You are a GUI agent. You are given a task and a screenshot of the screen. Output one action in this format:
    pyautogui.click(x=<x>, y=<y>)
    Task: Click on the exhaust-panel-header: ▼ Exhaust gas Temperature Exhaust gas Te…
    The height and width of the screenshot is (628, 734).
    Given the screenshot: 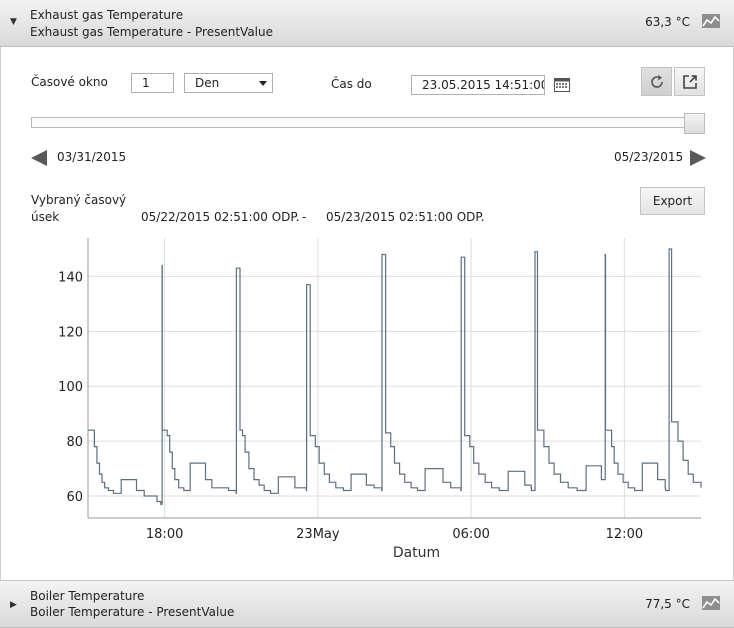 What is the action you would take?
    pyautogui.click(x=367, y=23)
    